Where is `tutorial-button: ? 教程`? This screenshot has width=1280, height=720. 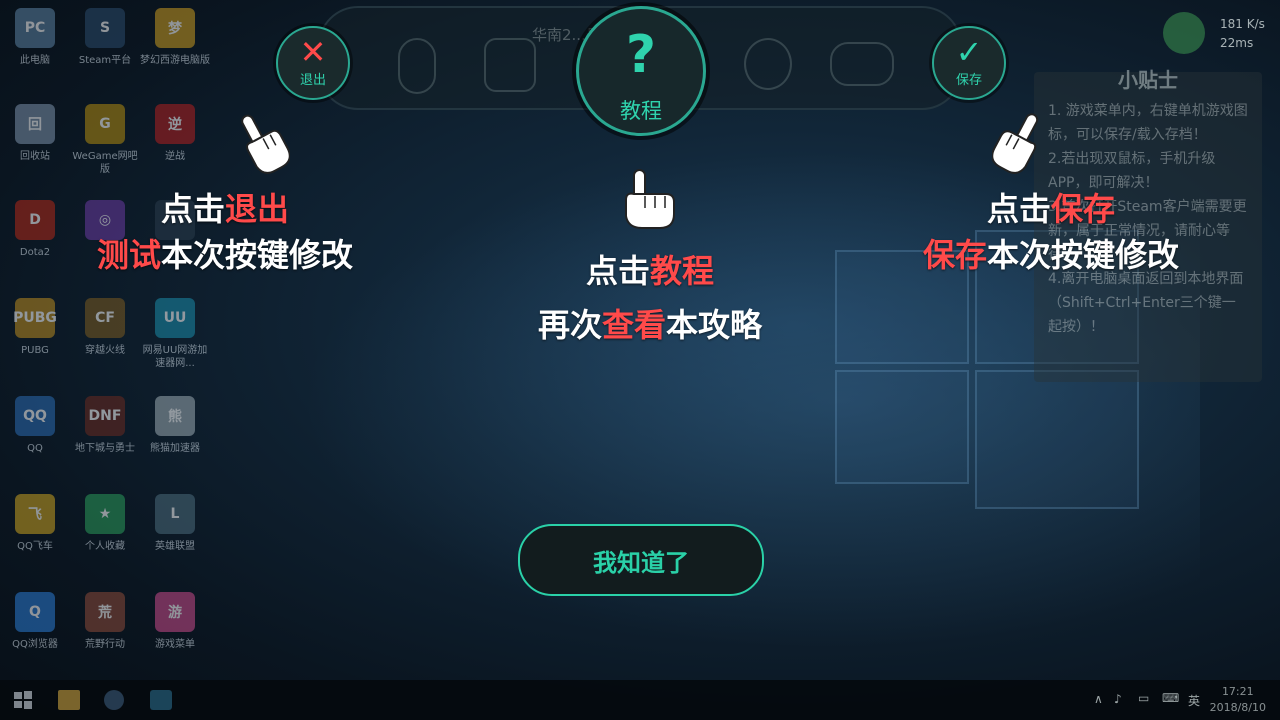 tutorial-button: ? 教程 is located at coordinates (641, 71).